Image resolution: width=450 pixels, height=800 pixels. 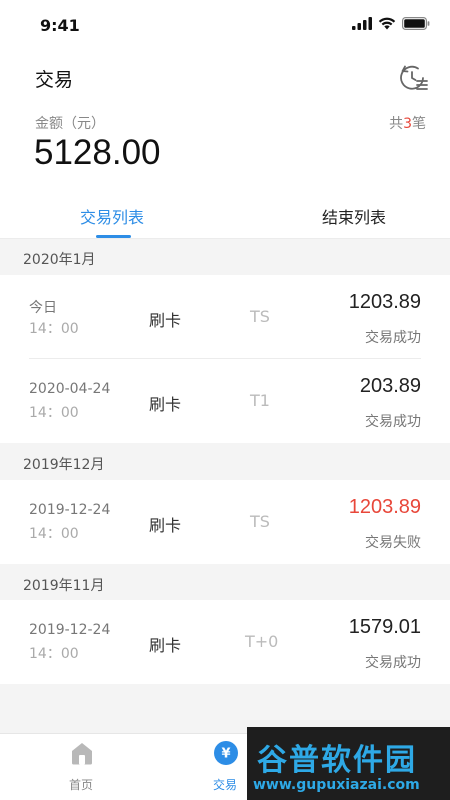 What do you see at coordinates (393, 543) in the screenshot?
I see `row-status: 交易失败` at bounding box center [393, 543].